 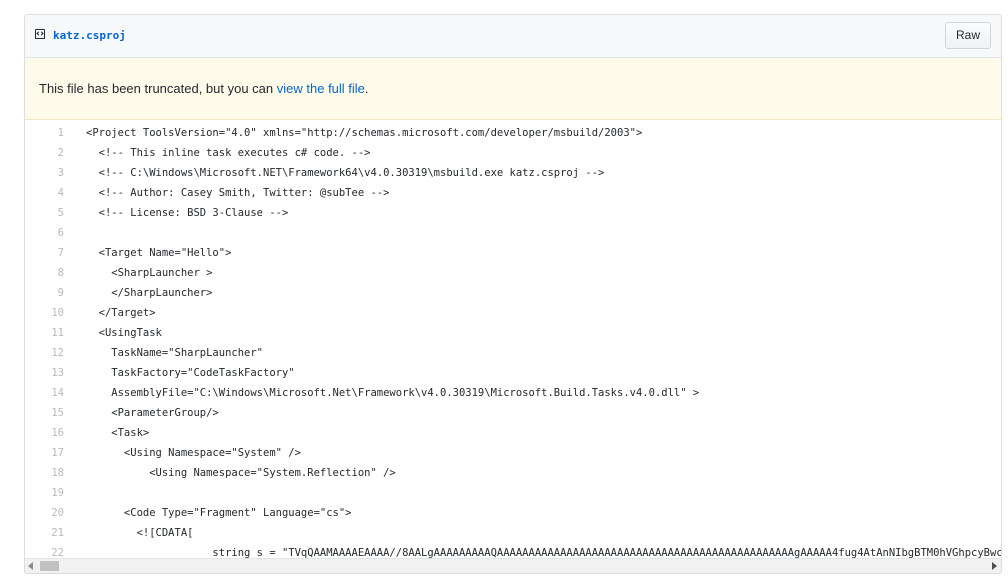 What do you see at coordinates (994, 566) in the screenshot?
I see `arrow-right-icon` at bounding box center [994, 566].